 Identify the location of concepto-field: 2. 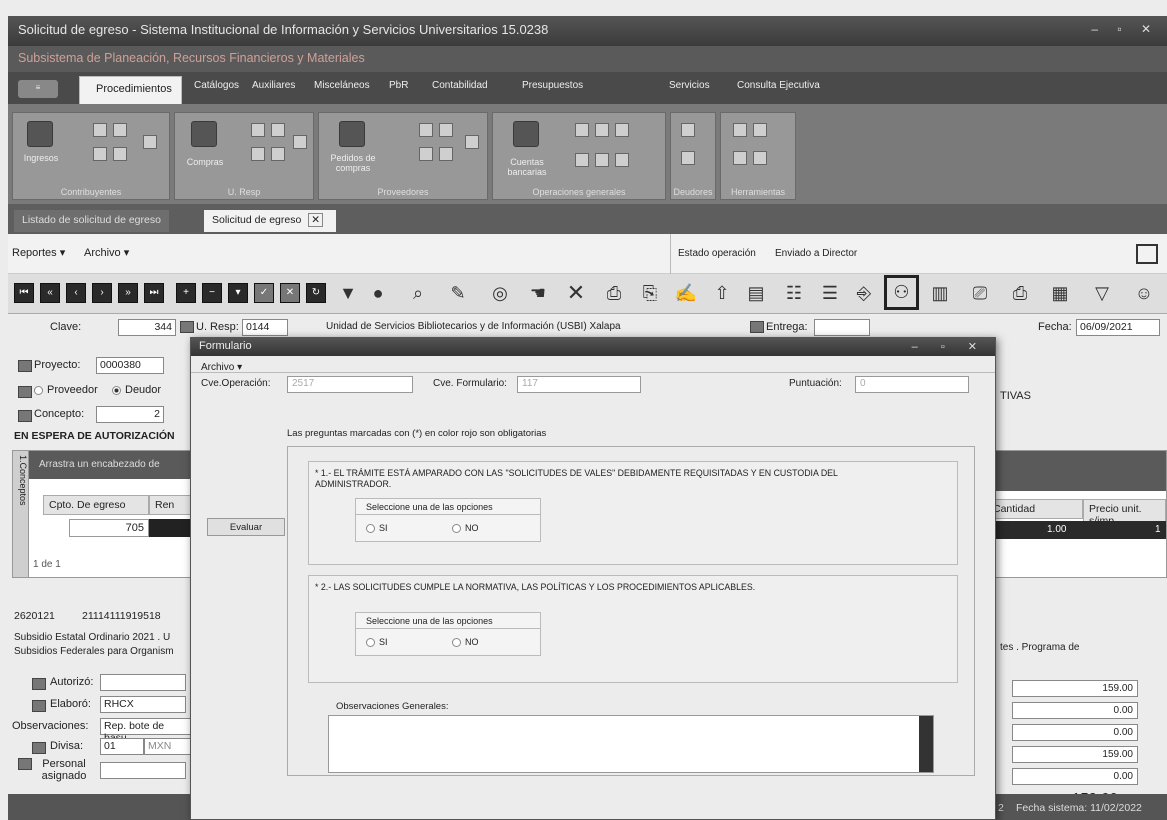
(130, 414).